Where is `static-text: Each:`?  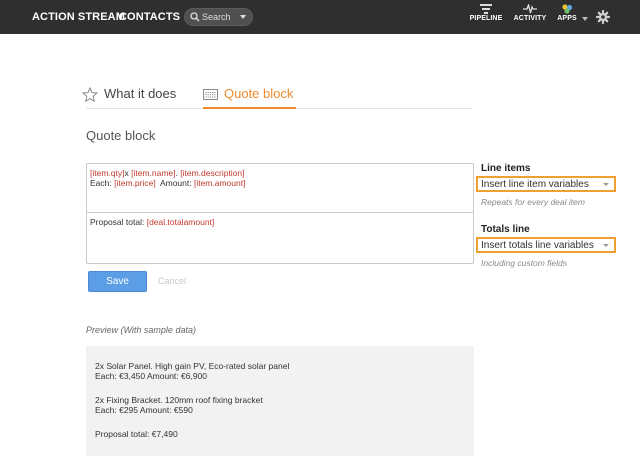
static-text: Each: is located at coordinates (102, 183).